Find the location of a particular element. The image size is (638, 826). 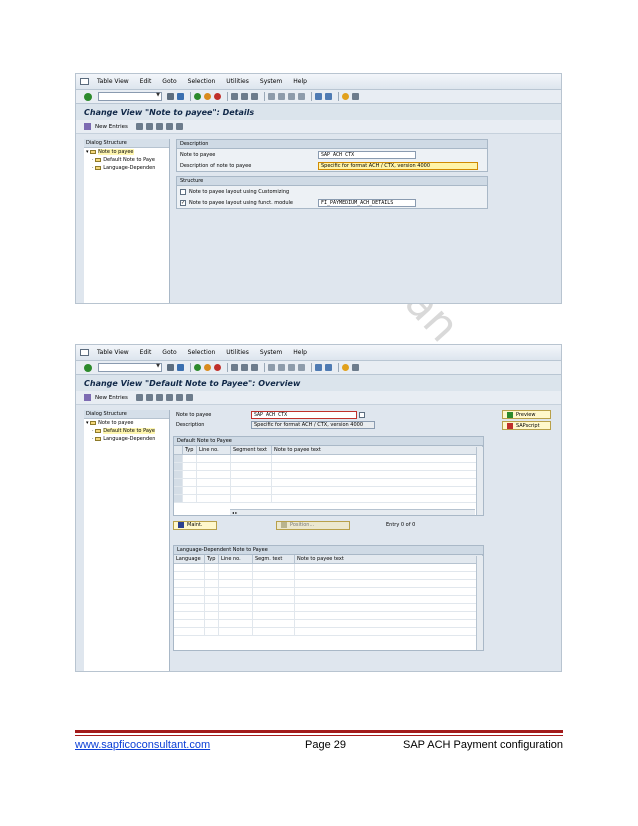

customizing-checkbox is located at coordinates (183, 191).